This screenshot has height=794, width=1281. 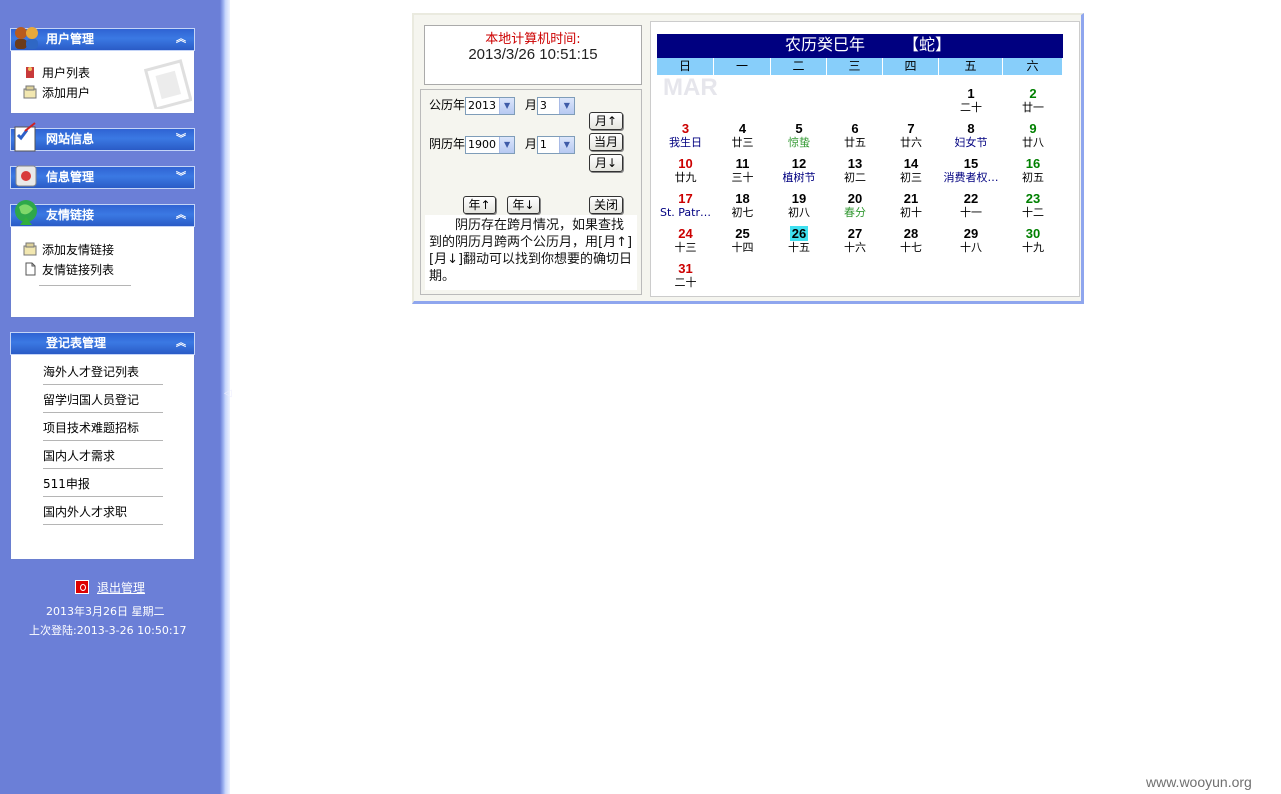 I want to click on day-cell: 2 廿一, so click(x=1033, y=103).